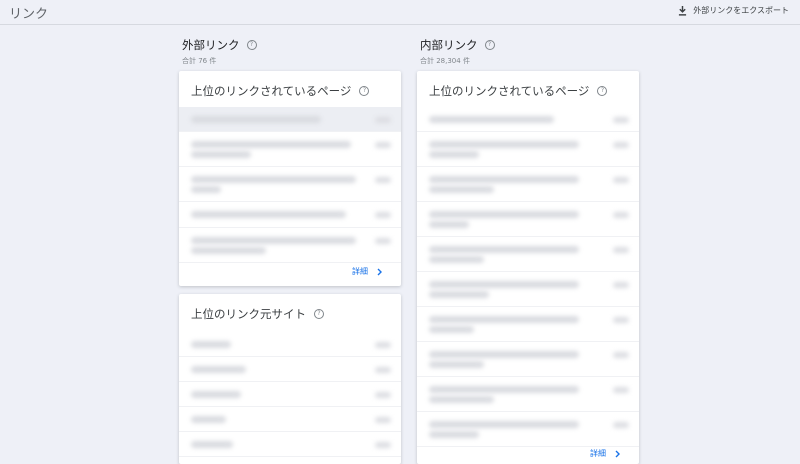  What do you see at coordinates (400, 12) in the screenshot?
I see `top-bar: リンク 外部リンクをエクスポート` at bounding box center [400, 12].